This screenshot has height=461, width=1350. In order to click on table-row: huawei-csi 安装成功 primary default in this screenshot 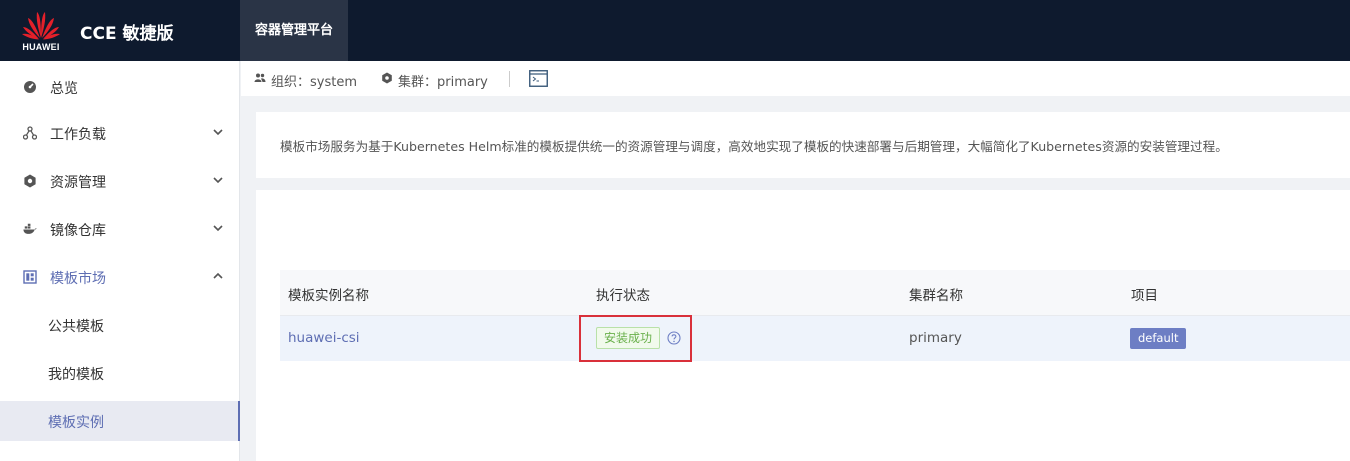, I will do `click(815, 338)`.